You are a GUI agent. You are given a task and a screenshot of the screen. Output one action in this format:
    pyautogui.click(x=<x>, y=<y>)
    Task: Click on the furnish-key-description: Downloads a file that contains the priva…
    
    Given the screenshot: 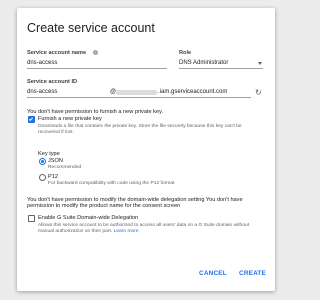 What is the action you would take?
    pyautogui.click(x=140, y=129)
    